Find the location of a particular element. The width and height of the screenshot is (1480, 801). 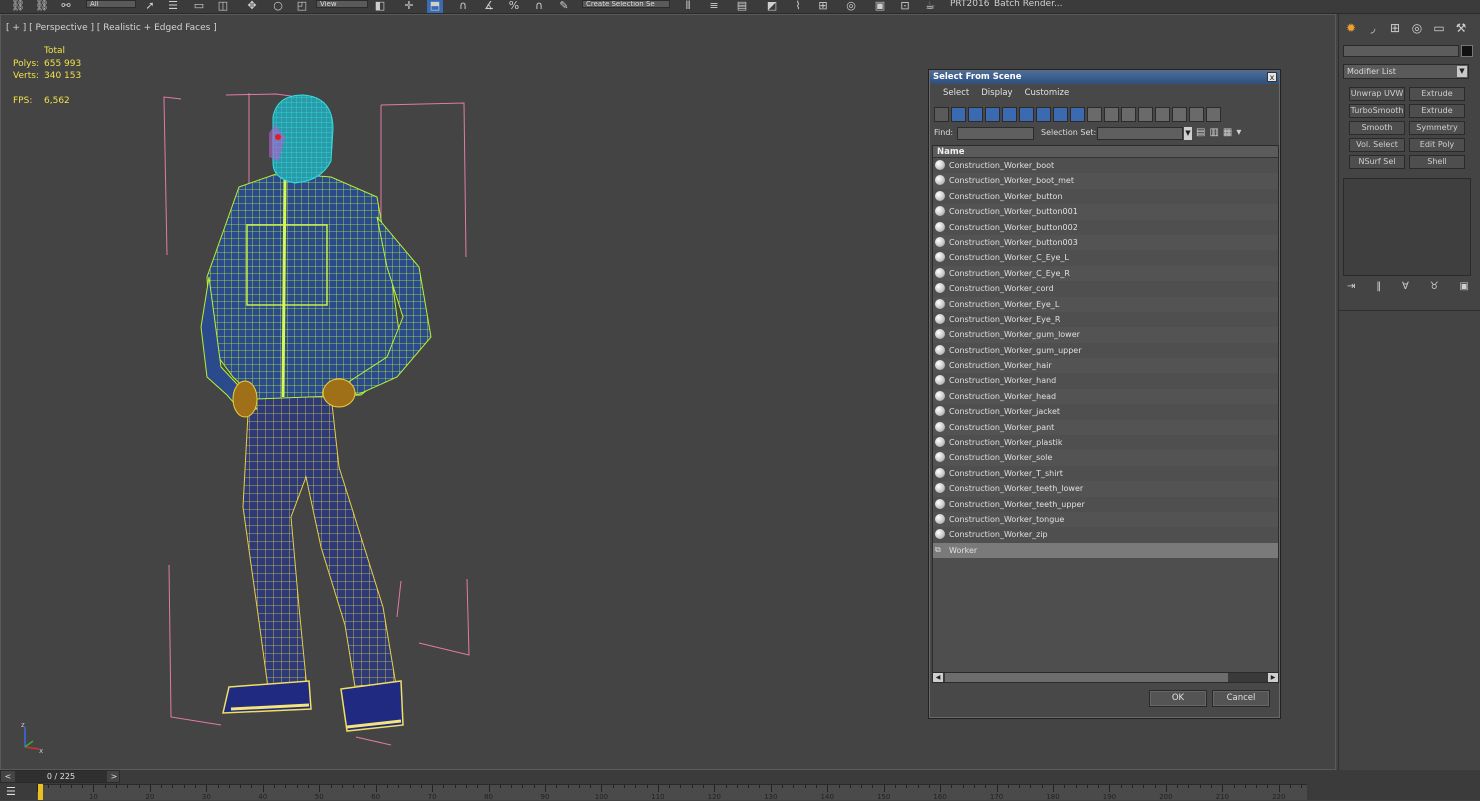

list-item: Construction_Worker_hand is located at coordinates (1105, 381).